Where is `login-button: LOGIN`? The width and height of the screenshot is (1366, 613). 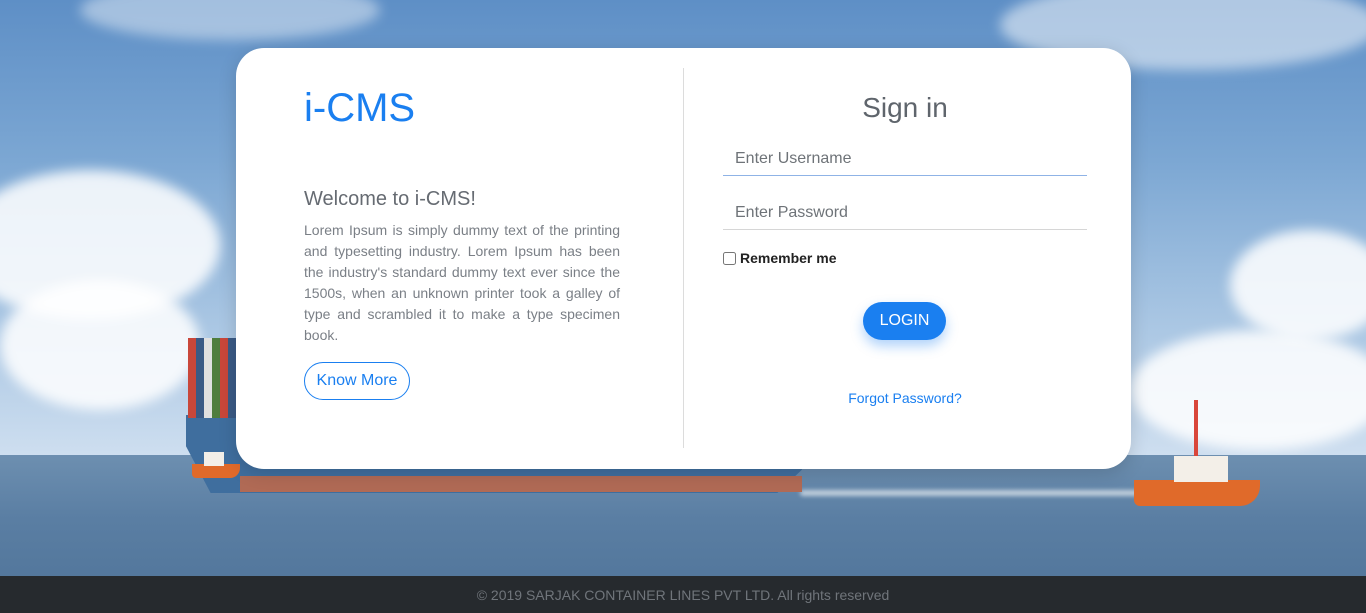 login-button: LOGIN is located at coordinates (904, 321).